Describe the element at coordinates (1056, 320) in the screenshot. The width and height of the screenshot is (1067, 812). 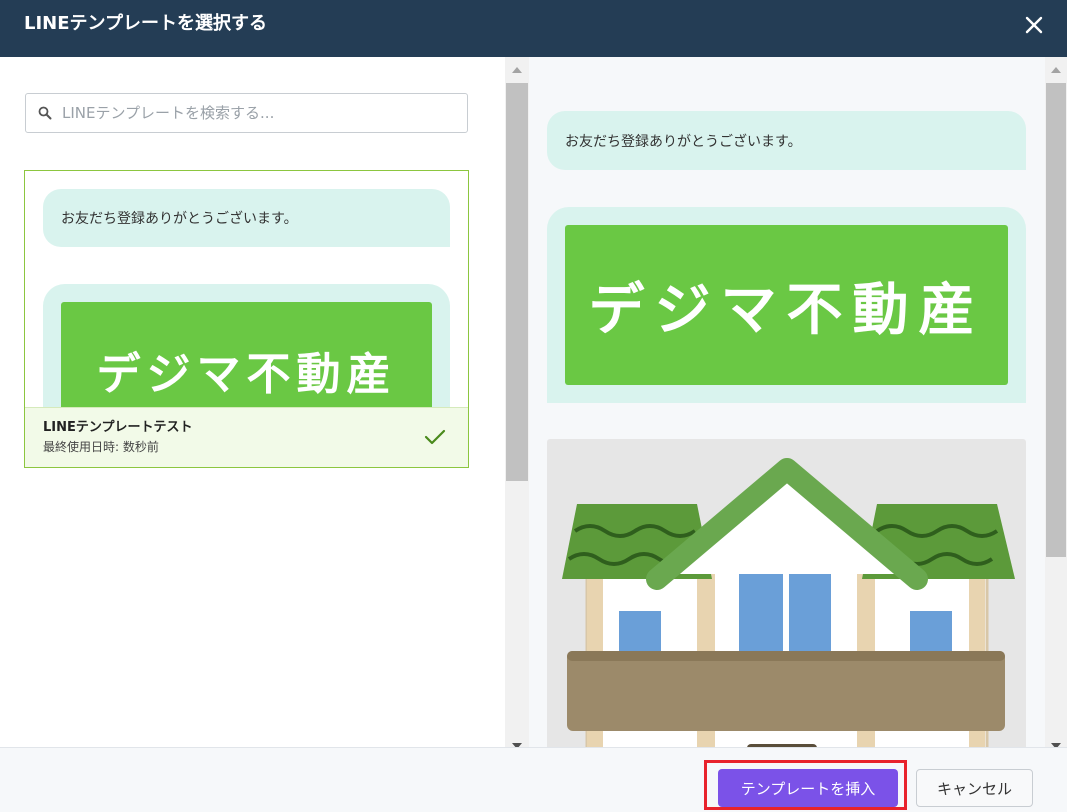
I see `right-scroll-thumb` at that location.